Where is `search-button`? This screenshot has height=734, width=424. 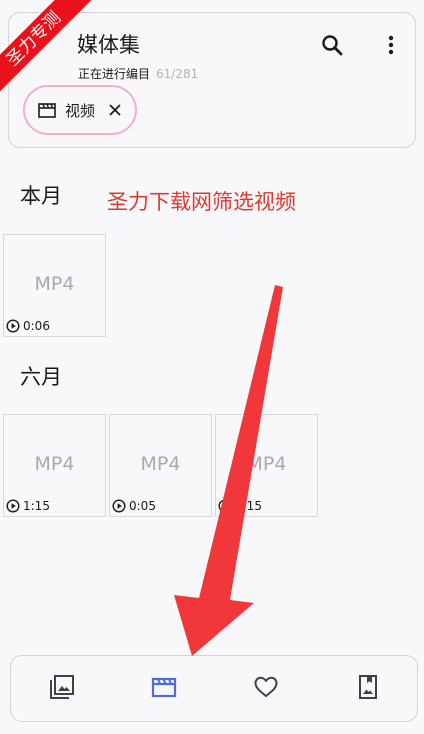 search-button is located at coordinates (332, 45).